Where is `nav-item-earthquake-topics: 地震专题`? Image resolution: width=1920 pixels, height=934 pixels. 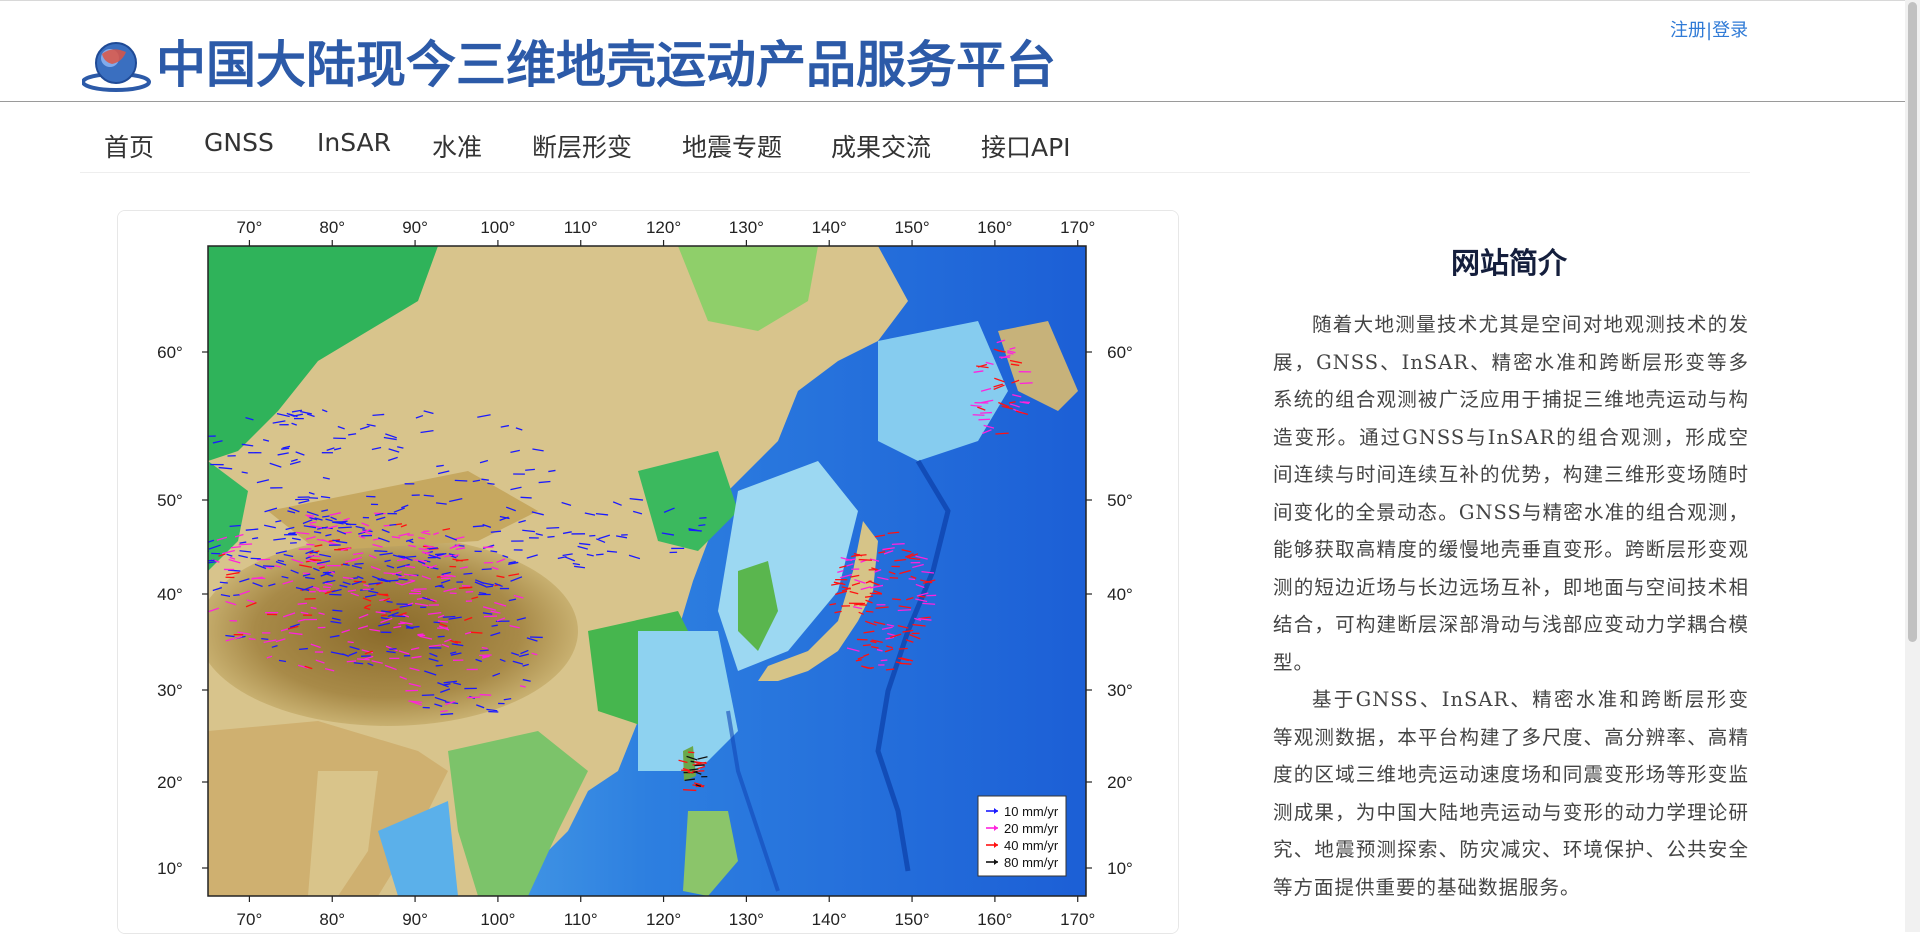
nav-item-earthquake-topics: 地震专题 is located at coordinates (732, 146).